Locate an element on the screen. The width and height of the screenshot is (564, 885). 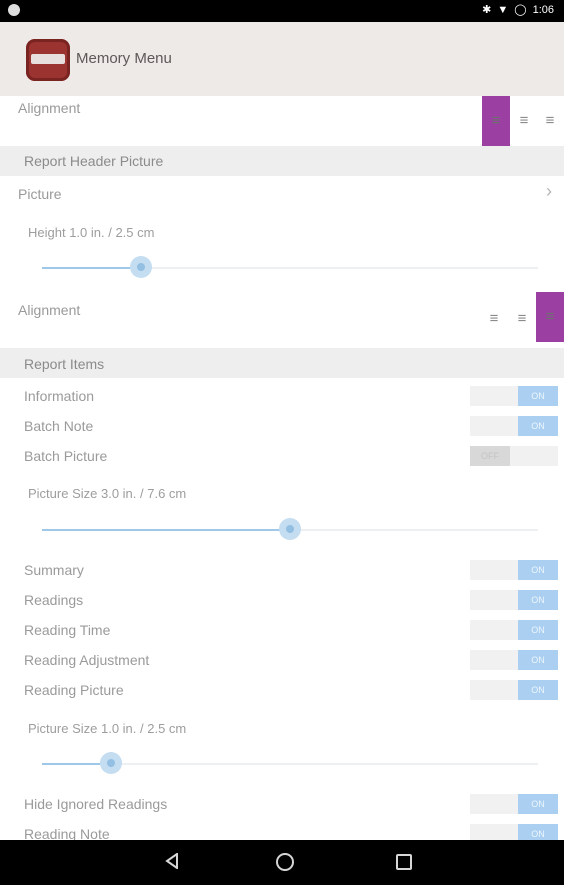
toggle-row-summary: Summary ON is located at coordinates (282, 570).